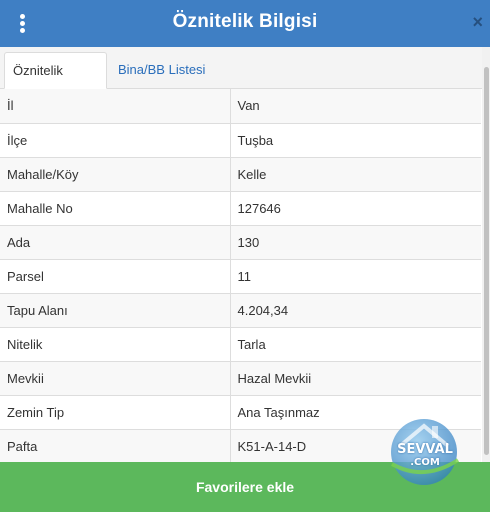  I want to click on table-row: Ada 130, so click(240, 242).